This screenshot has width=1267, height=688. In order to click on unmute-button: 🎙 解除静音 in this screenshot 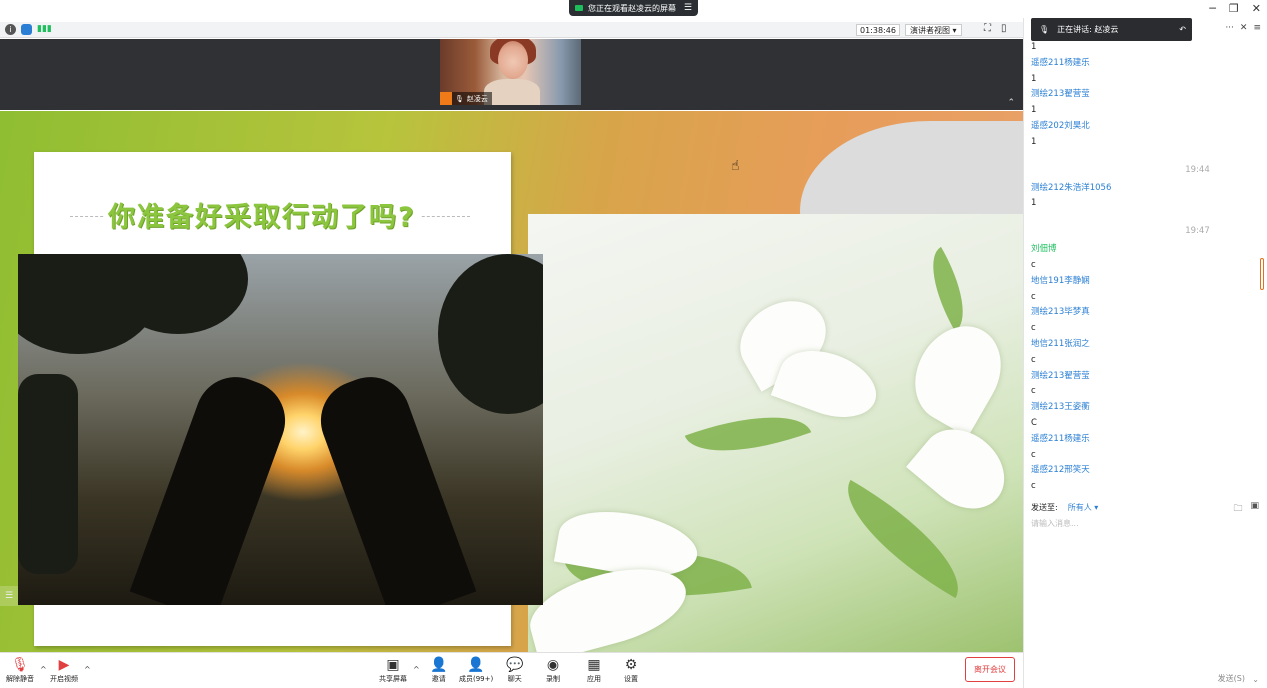, I will do `click(20, 670)`.